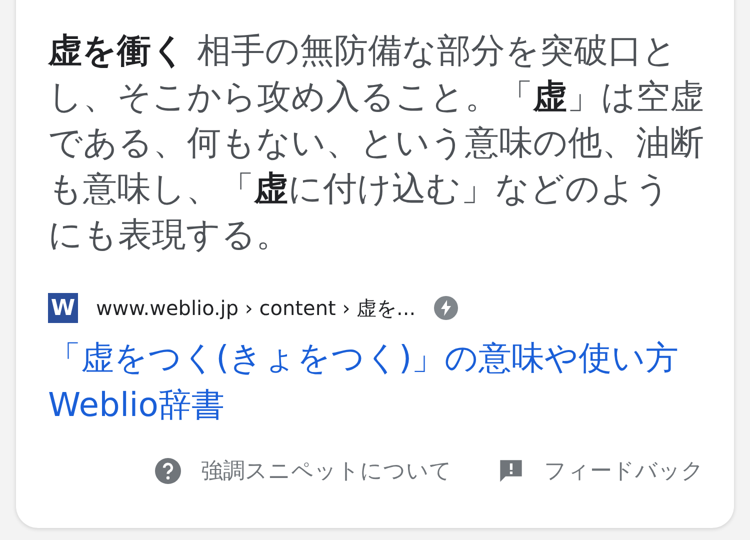  What do you see at coordinates (624, 471) in the screenshot?
I see `footer-link: フィードバック` at bounding box center [624, 471].